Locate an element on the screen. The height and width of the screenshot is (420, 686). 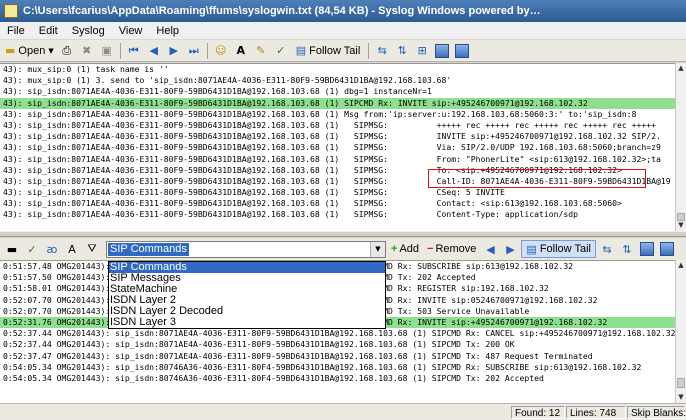
brush-icon: ✎ is located at coordinates (261, 50).